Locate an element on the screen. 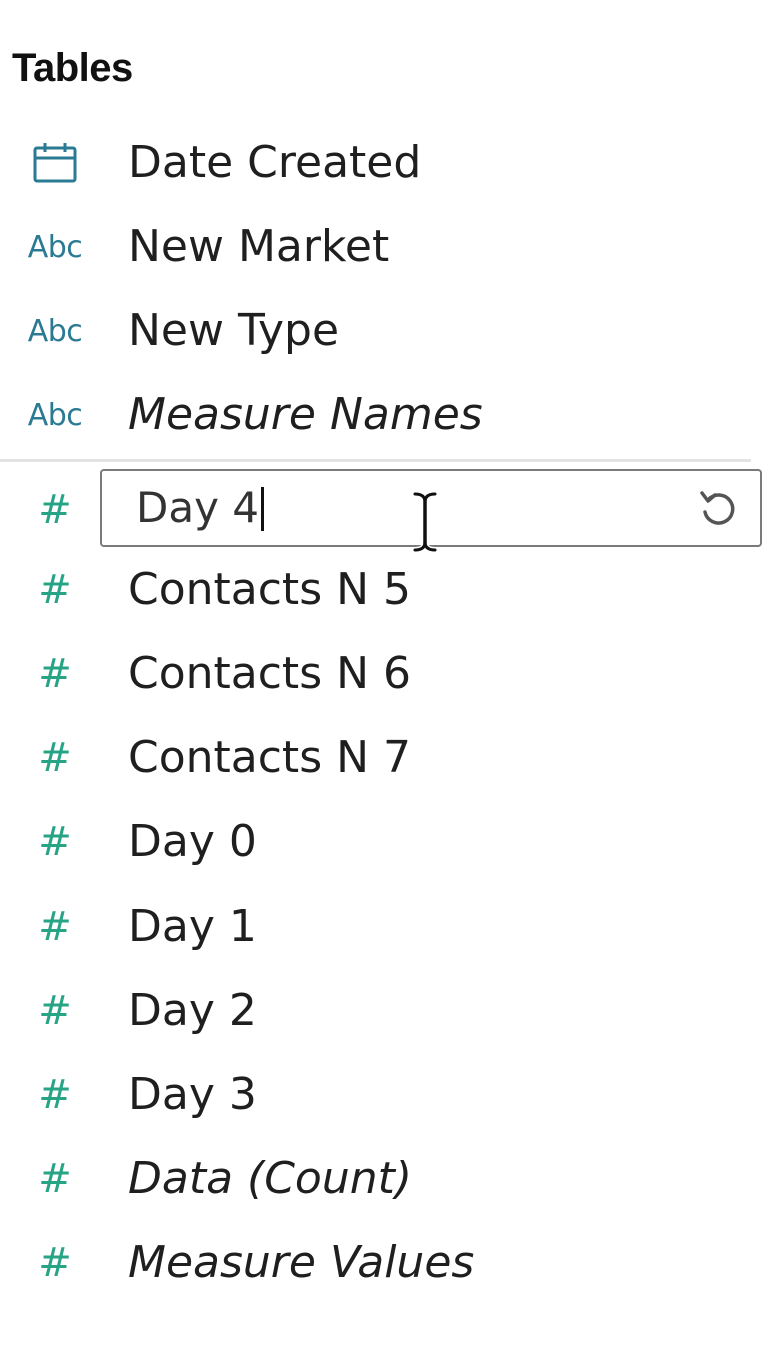 This screenshot has width=767, height=1369. field-data-count: # Data (Count) is located at coordinates (383, 1179).